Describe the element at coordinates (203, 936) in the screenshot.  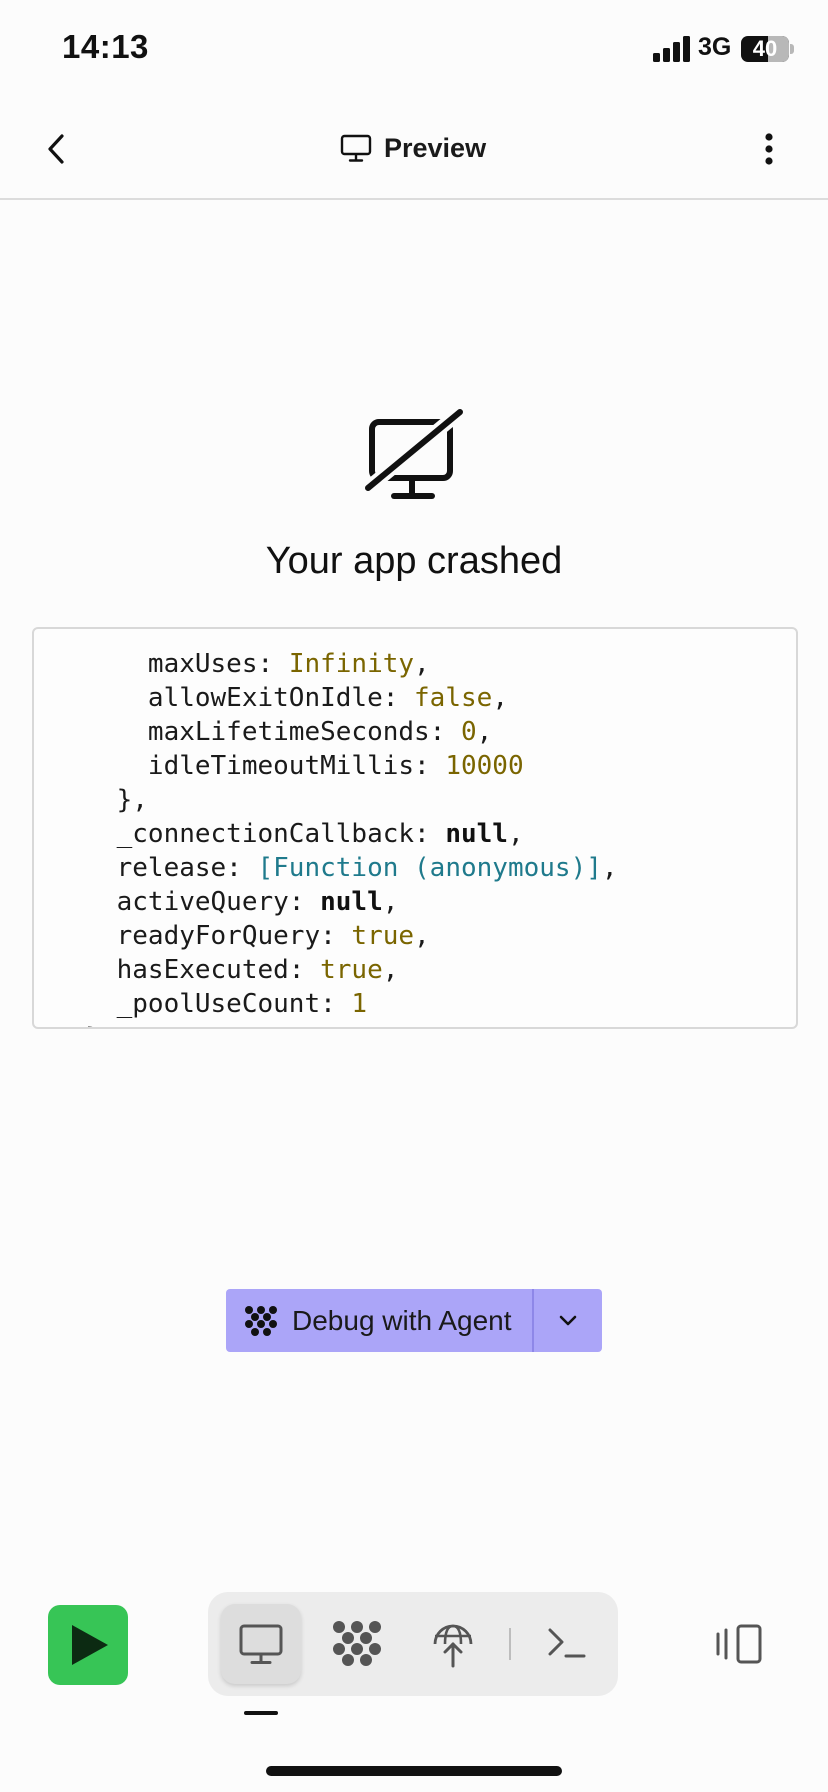
I see `log-token: readyForQuery:` at that location.